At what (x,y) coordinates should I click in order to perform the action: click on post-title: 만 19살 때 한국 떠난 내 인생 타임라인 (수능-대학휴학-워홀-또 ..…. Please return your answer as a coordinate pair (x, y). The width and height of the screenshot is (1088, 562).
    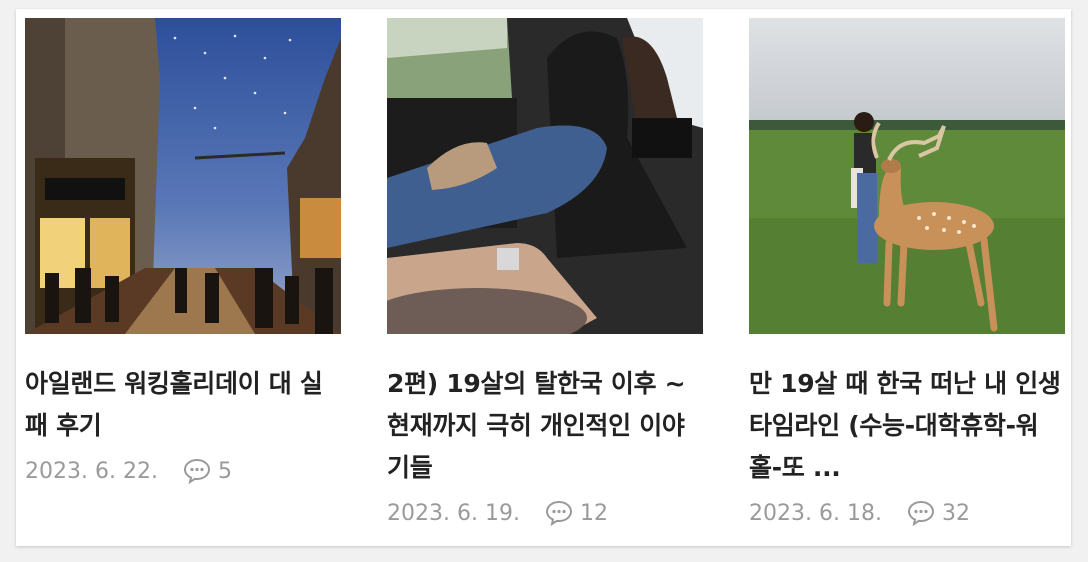
    Looking at the image, I should click on (907, 426).